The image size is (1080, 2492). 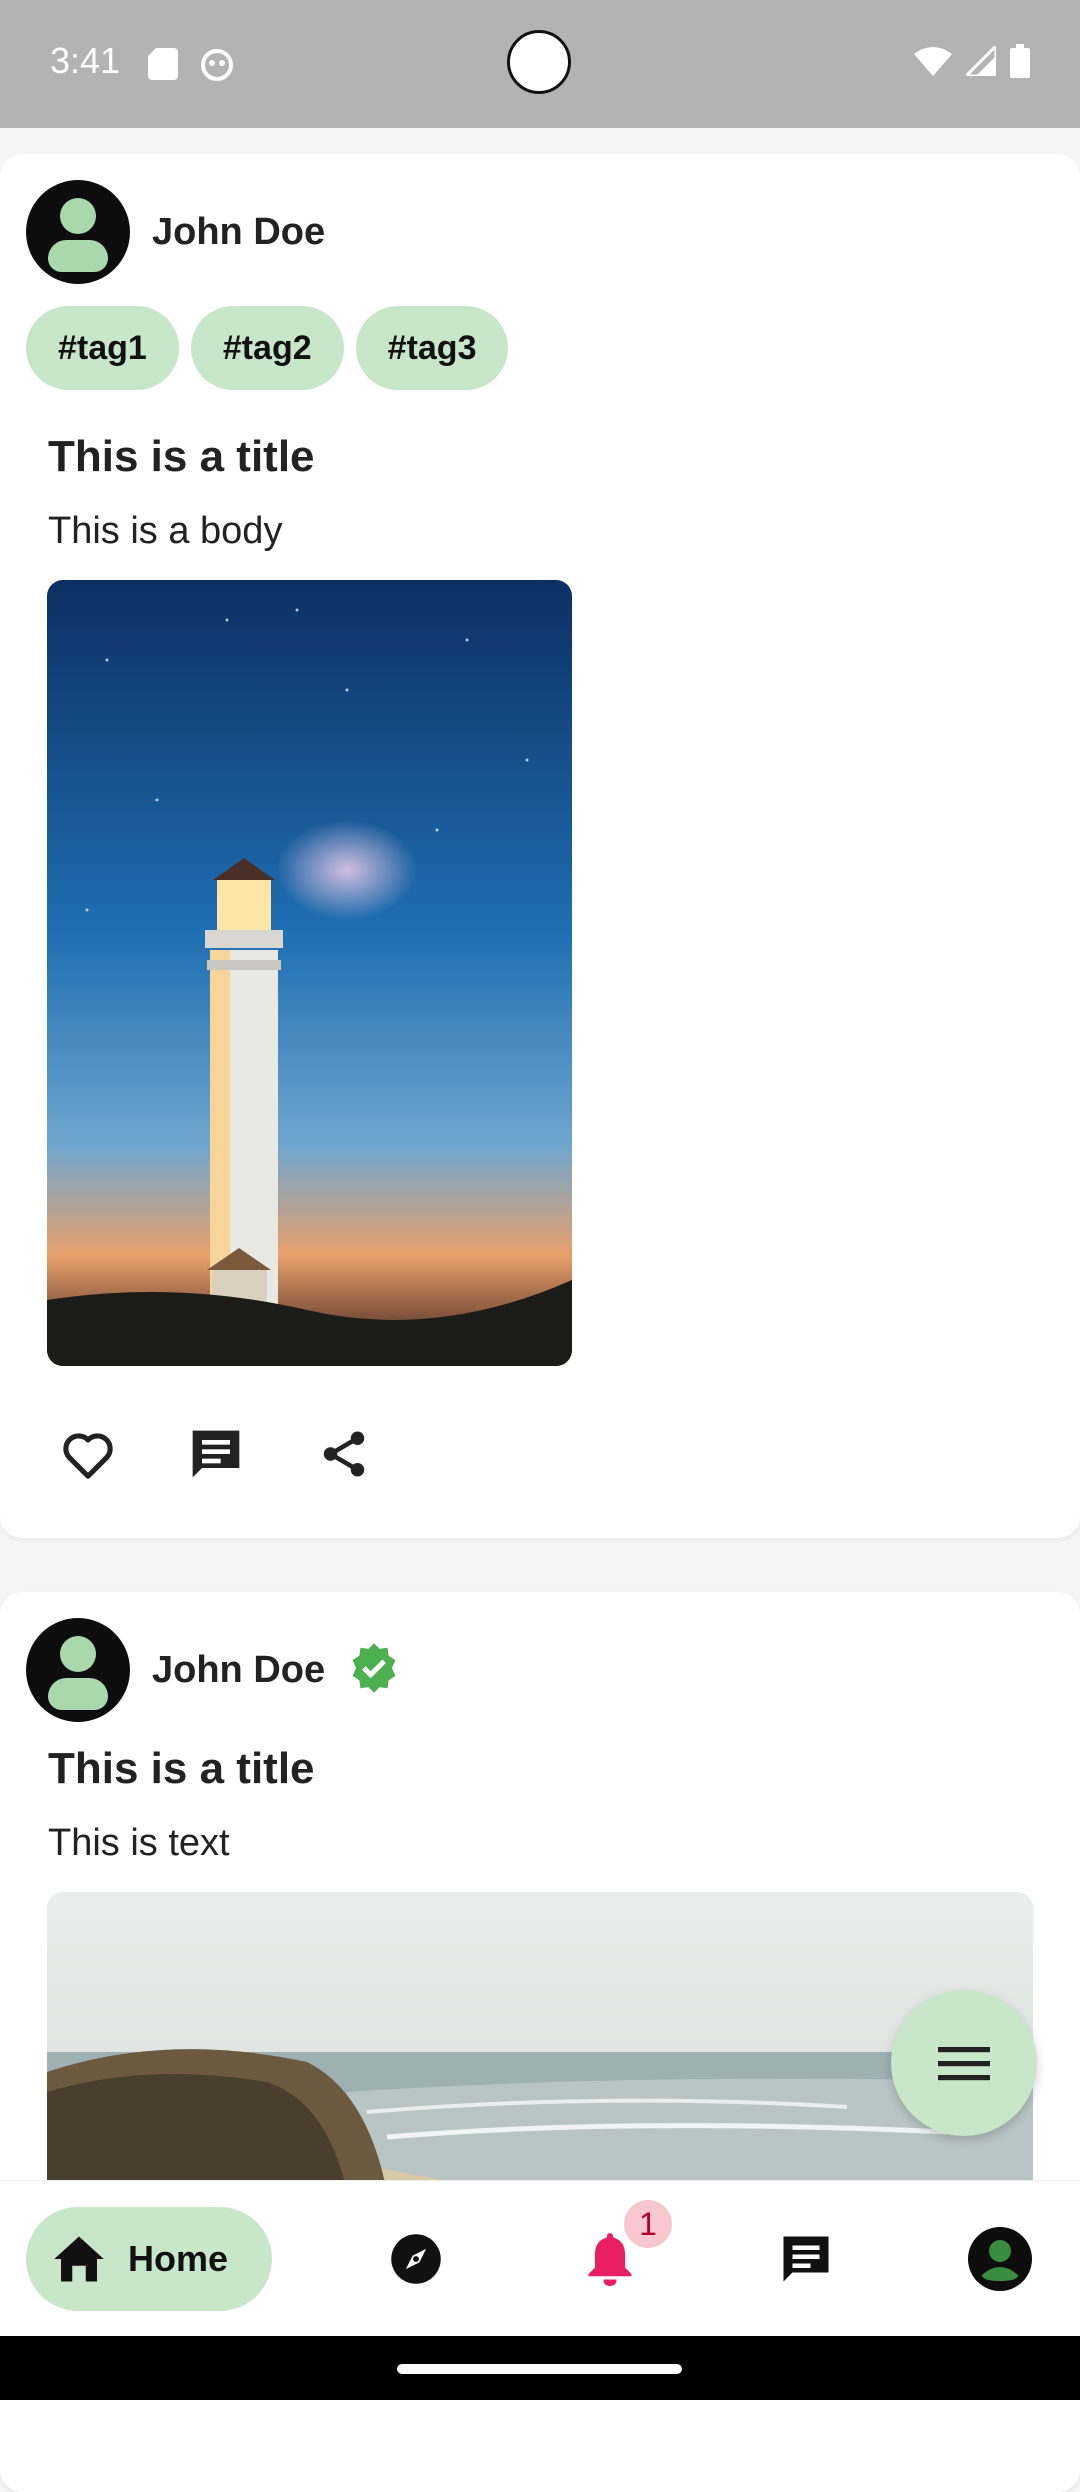 I want to click on like-button, so click(x=88, y=1454).